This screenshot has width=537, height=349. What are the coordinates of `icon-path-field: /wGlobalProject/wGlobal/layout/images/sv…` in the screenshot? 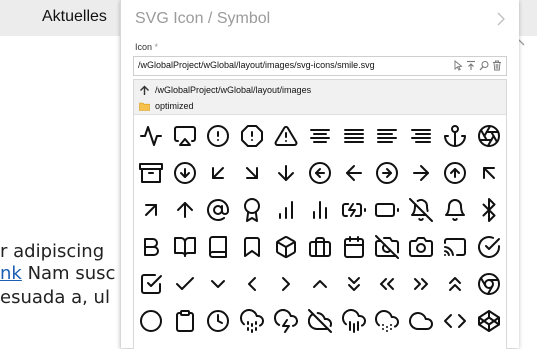 It's located at (320, 66).